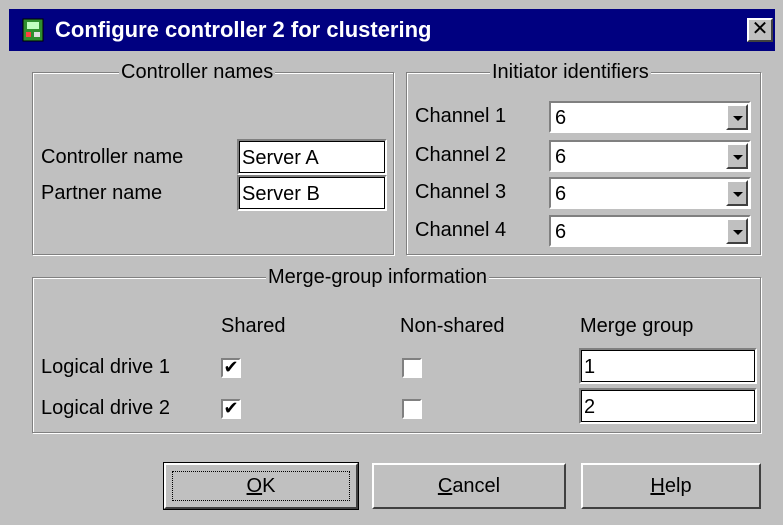  I want to click on cancel-button: Cancel, so click(469, 486).